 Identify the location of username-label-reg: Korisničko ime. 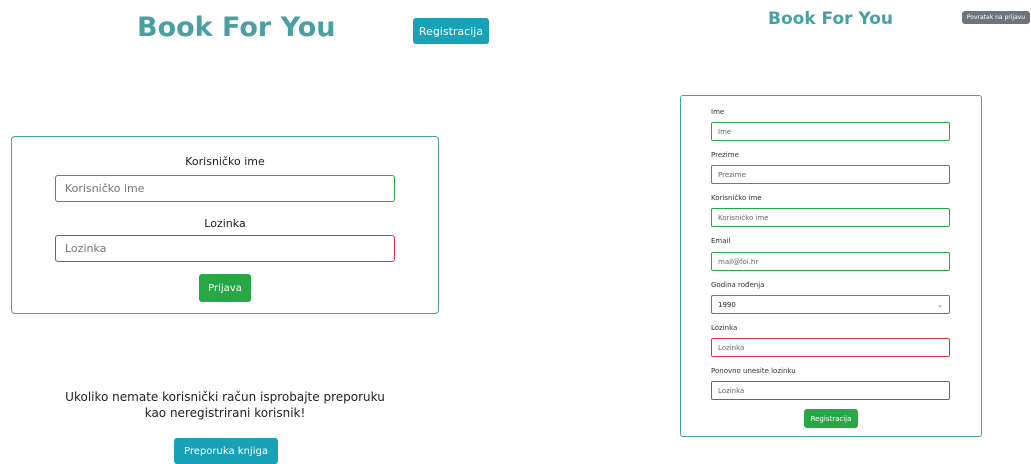
(736, 198).